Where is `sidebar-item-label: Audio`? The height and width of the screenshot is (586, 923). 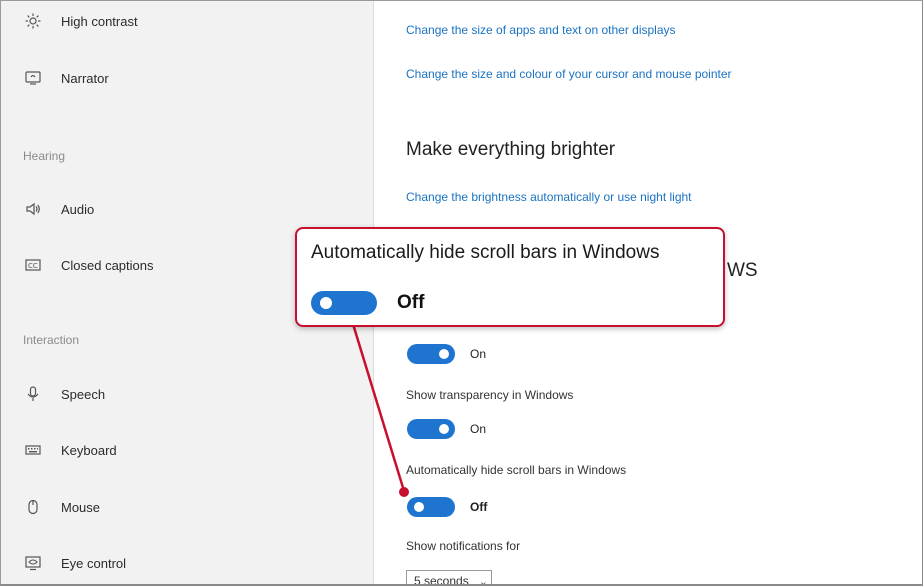 sidebar-item-label: Audio is located at coordinates (77, 209).